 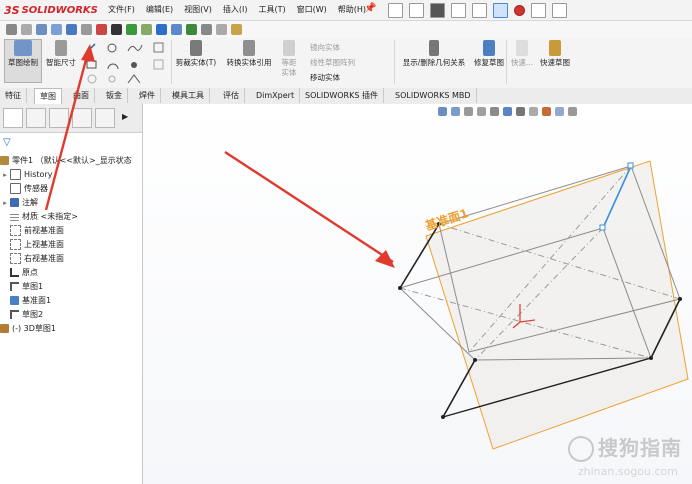 I want to click on display-relations-button: 显示/删除几何关系, so click(x=434, y=54).